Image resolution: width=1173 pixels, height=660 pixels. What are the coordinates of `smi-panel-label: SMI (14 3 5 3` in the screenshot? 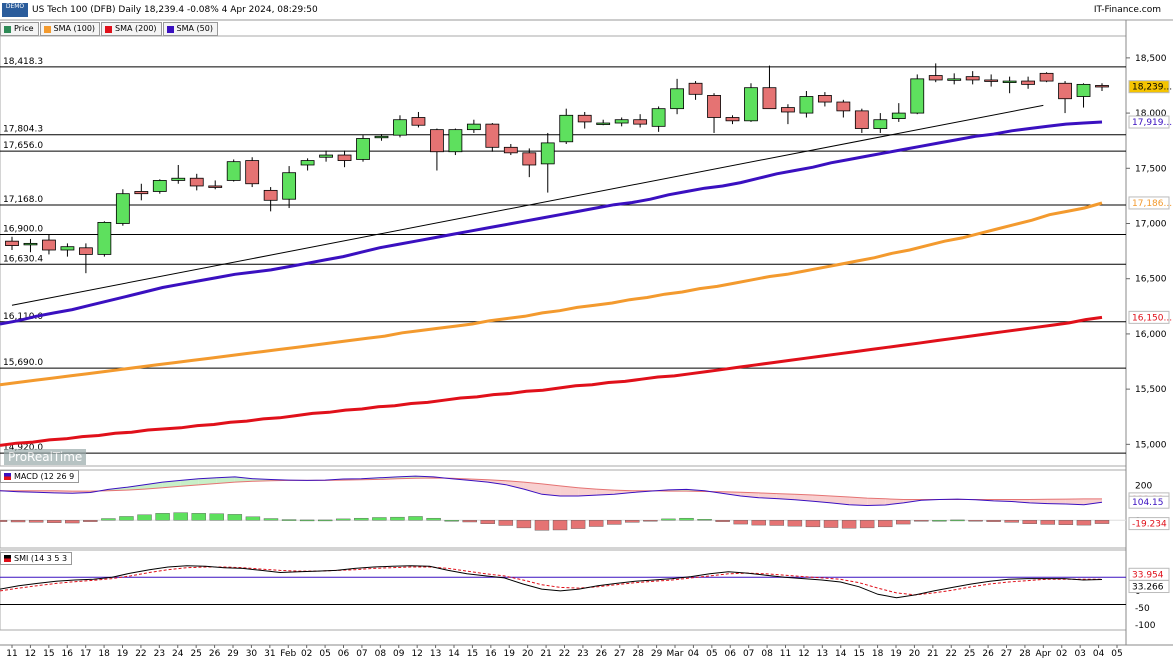 It's located at (36, 558).